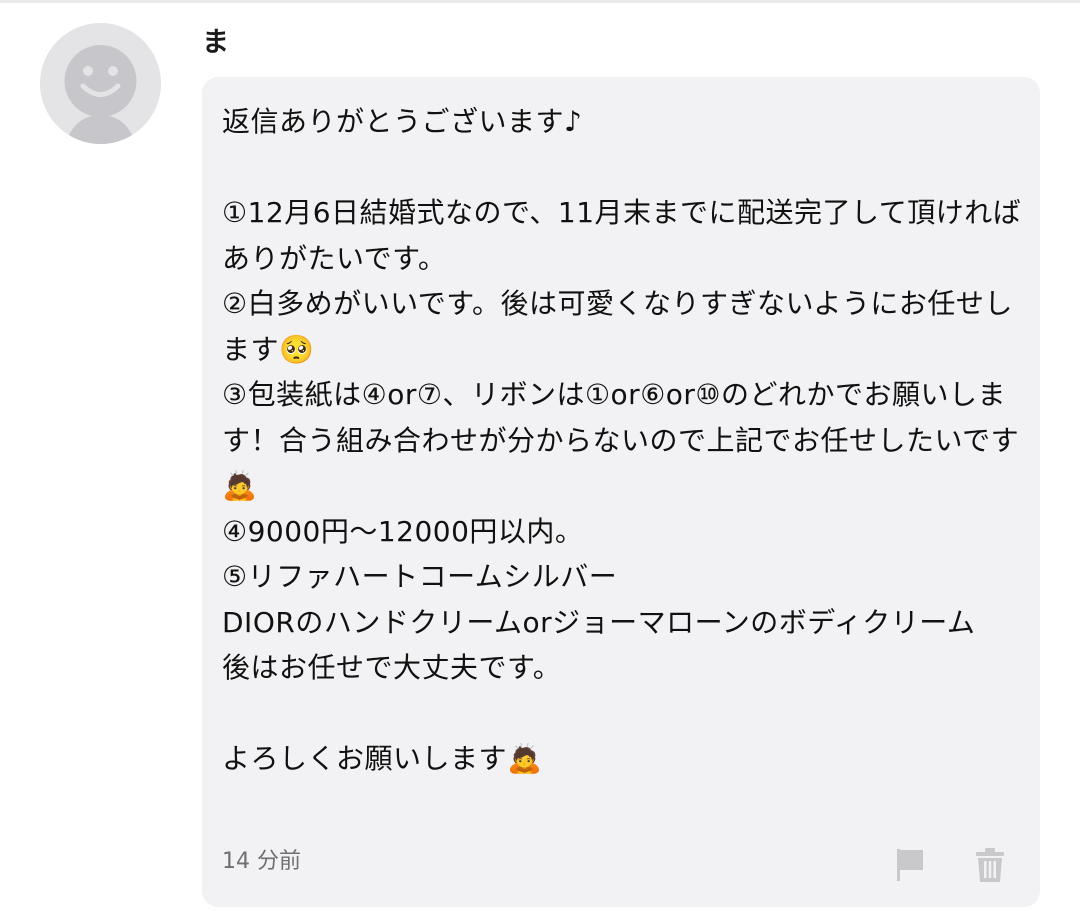 The width and height of the screenshot is (1080, 911). I want to click on user-avatar, so click(100, 83).